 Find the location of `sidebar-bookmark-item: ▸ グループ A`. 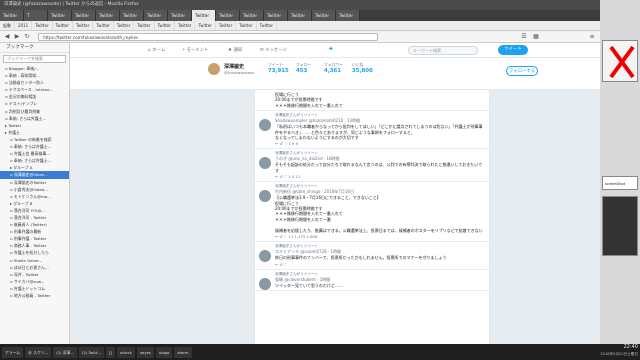

sidebar-bookmark-item: ▸ グループ A is located at coordinates (34, 167).